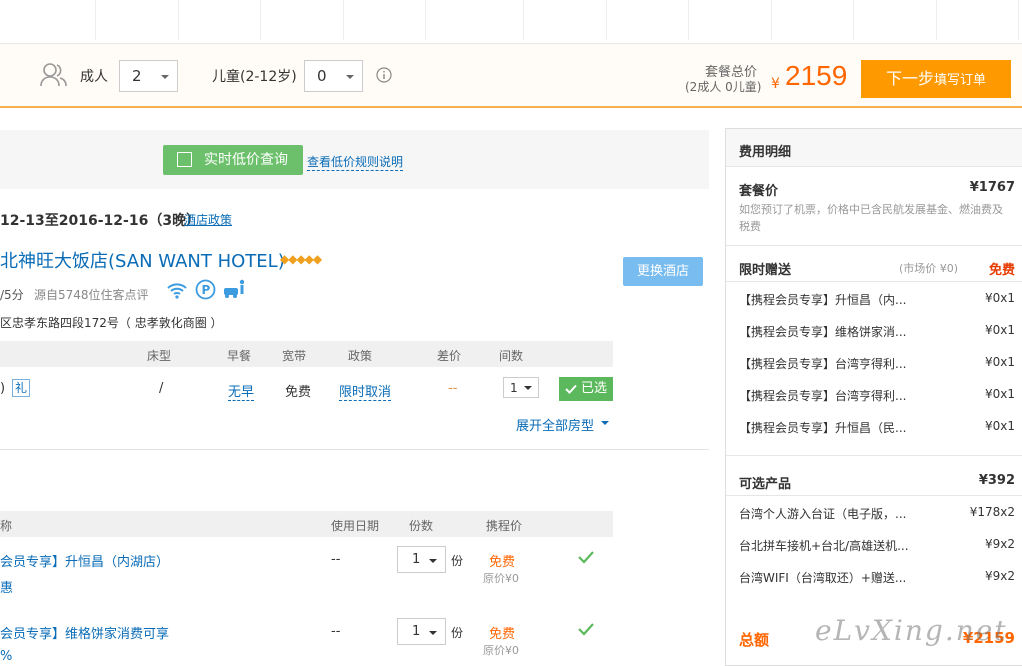 The image size is (1022, 666). What do you see at coordinates (3, 388) in the screenshot?
I see `room-name-tail: )` at bounding box center [3, 388].